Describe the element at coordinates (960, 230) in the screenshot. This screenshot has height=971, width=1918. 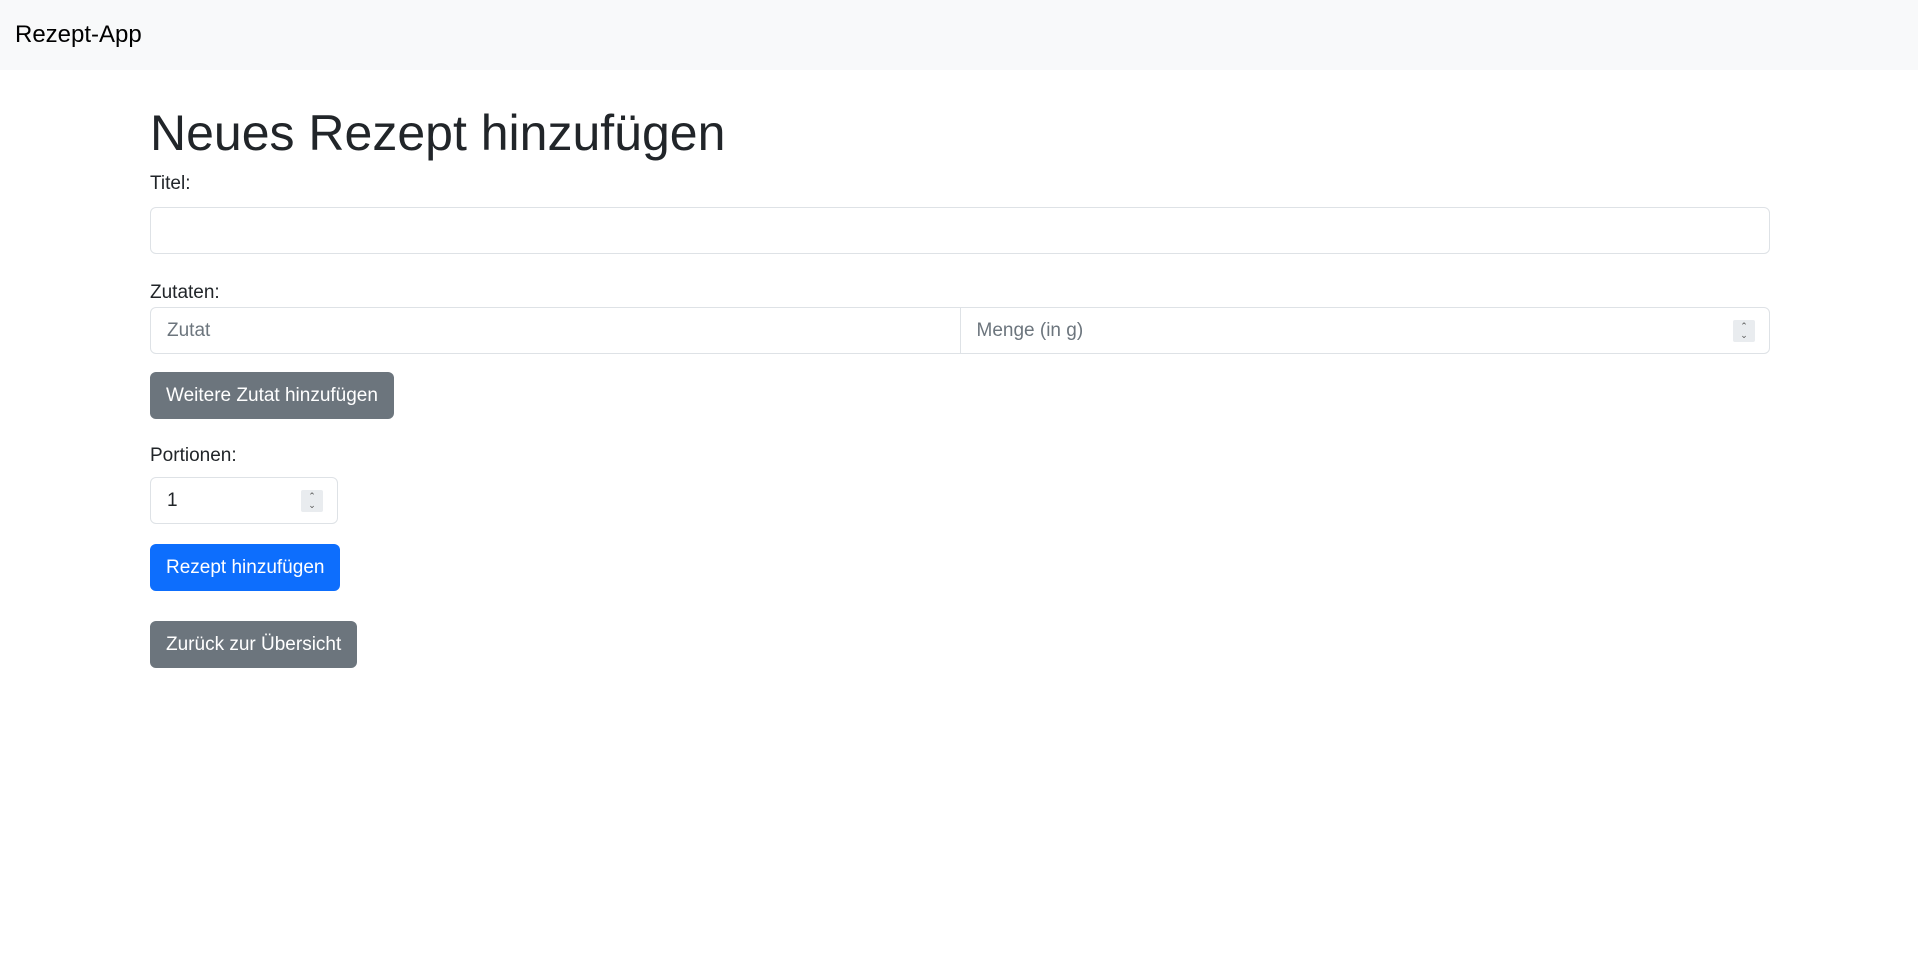
I see `title-input` at that location.